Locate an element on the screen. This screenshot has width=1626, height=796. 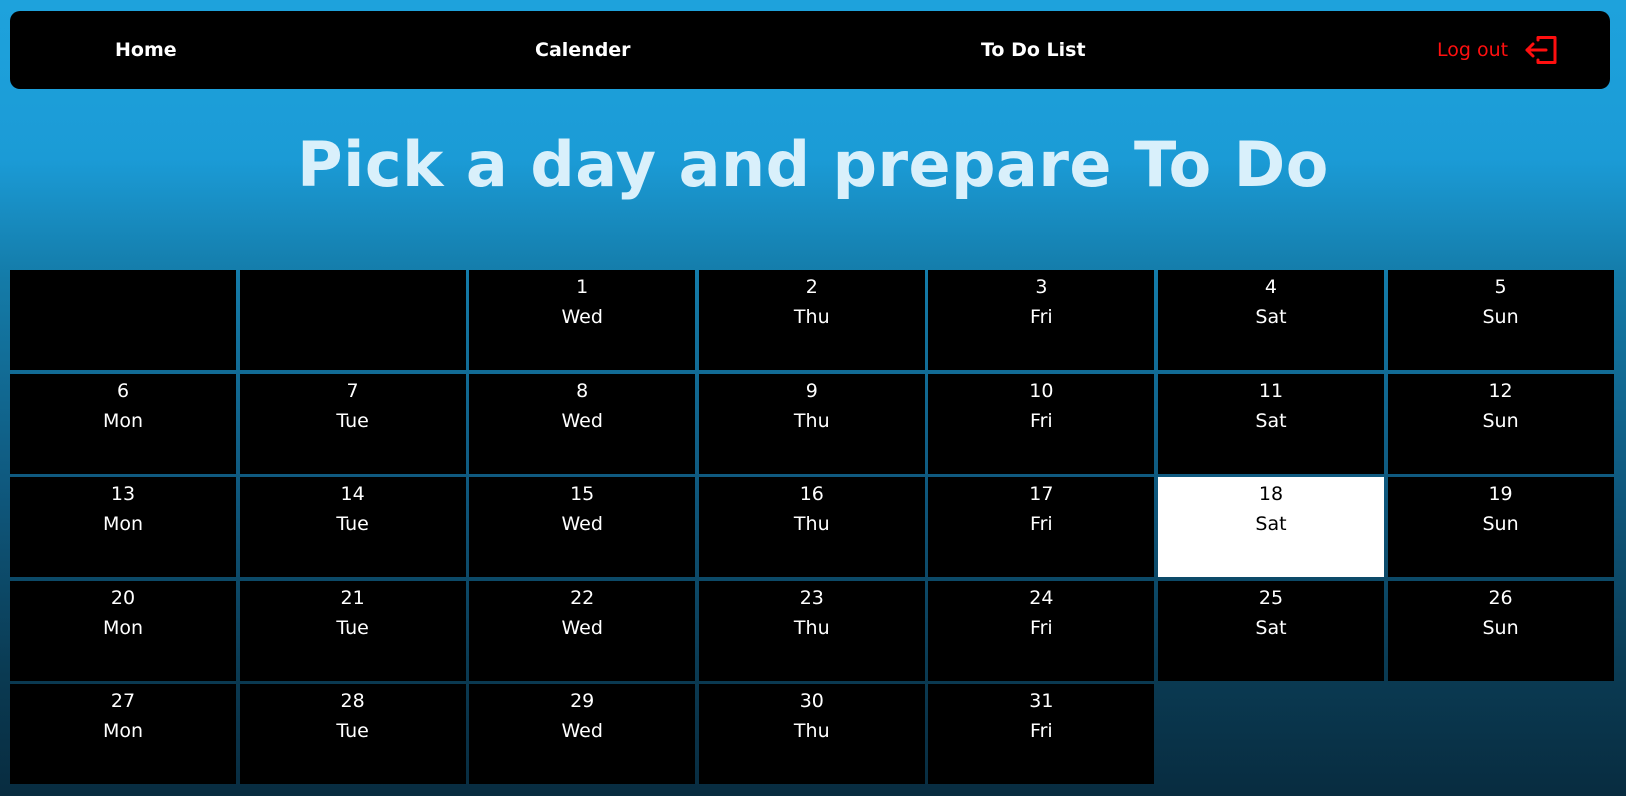
calendar-day-13: 13 Mon is located at coordinates (123, 527).